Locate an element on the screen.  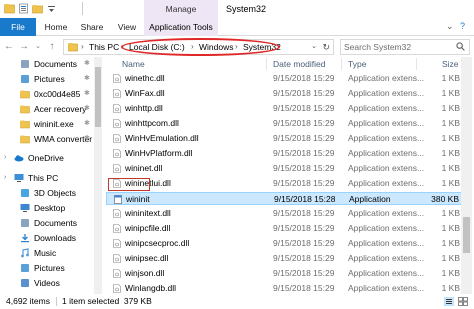
recent-locations-icon: ⌄ is located at coordinates (38, 46).